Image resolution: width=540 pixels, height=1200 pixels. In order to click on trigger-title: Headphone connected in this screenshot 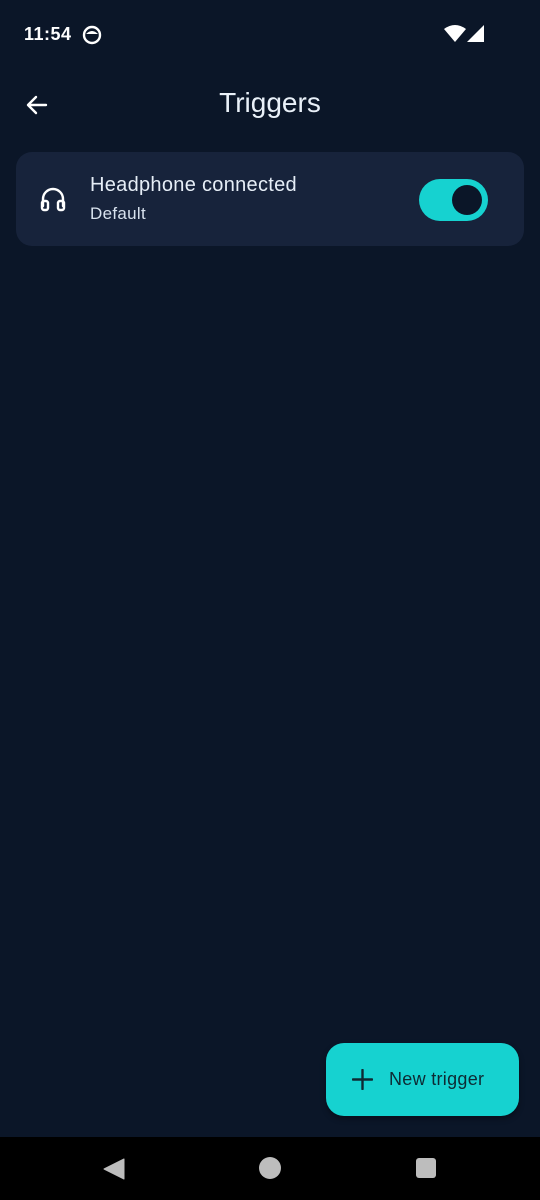, I will do `click(193, 185)`.